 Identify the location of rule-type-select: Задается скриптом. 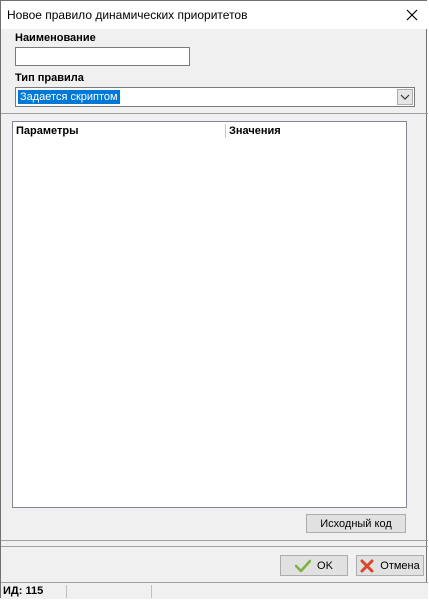
(215, 97).